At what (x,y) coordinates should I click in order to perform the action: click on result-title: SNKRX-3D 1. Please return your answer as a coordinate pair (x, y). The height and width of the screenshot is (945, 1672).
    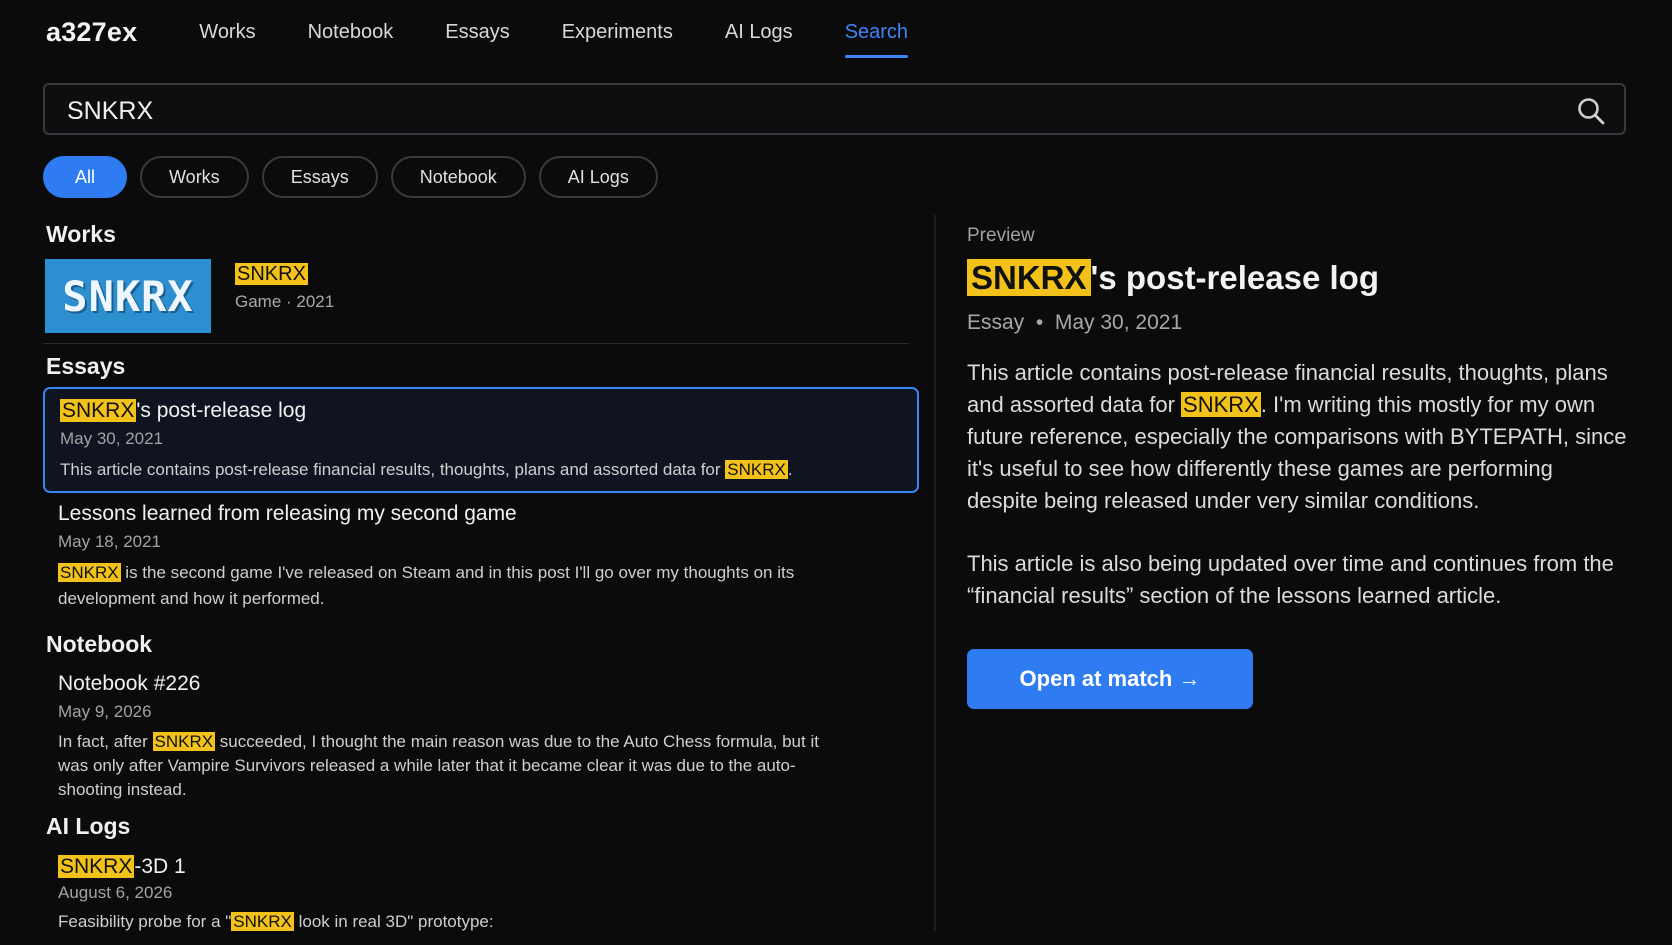
    Looking at the image, I should click on (122, 866).